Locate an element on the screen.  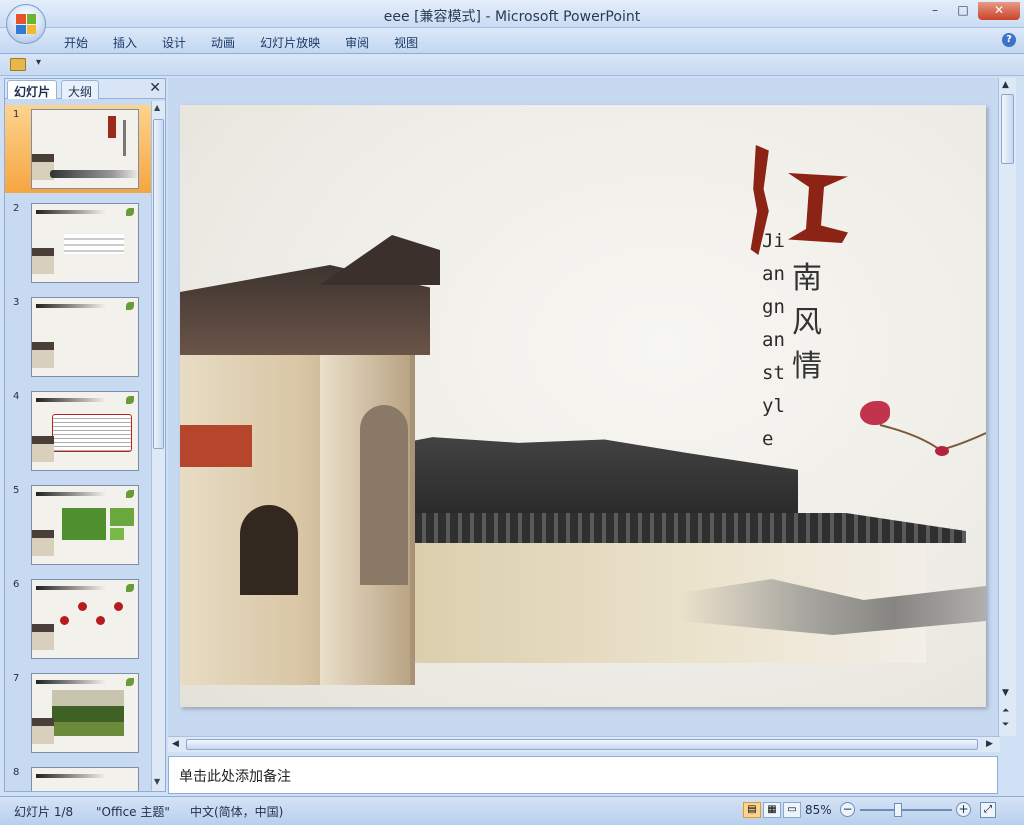
slide-thumbnail-list: 1 2 3 4 5 6 7 8 is located at coordinates (78, 446).